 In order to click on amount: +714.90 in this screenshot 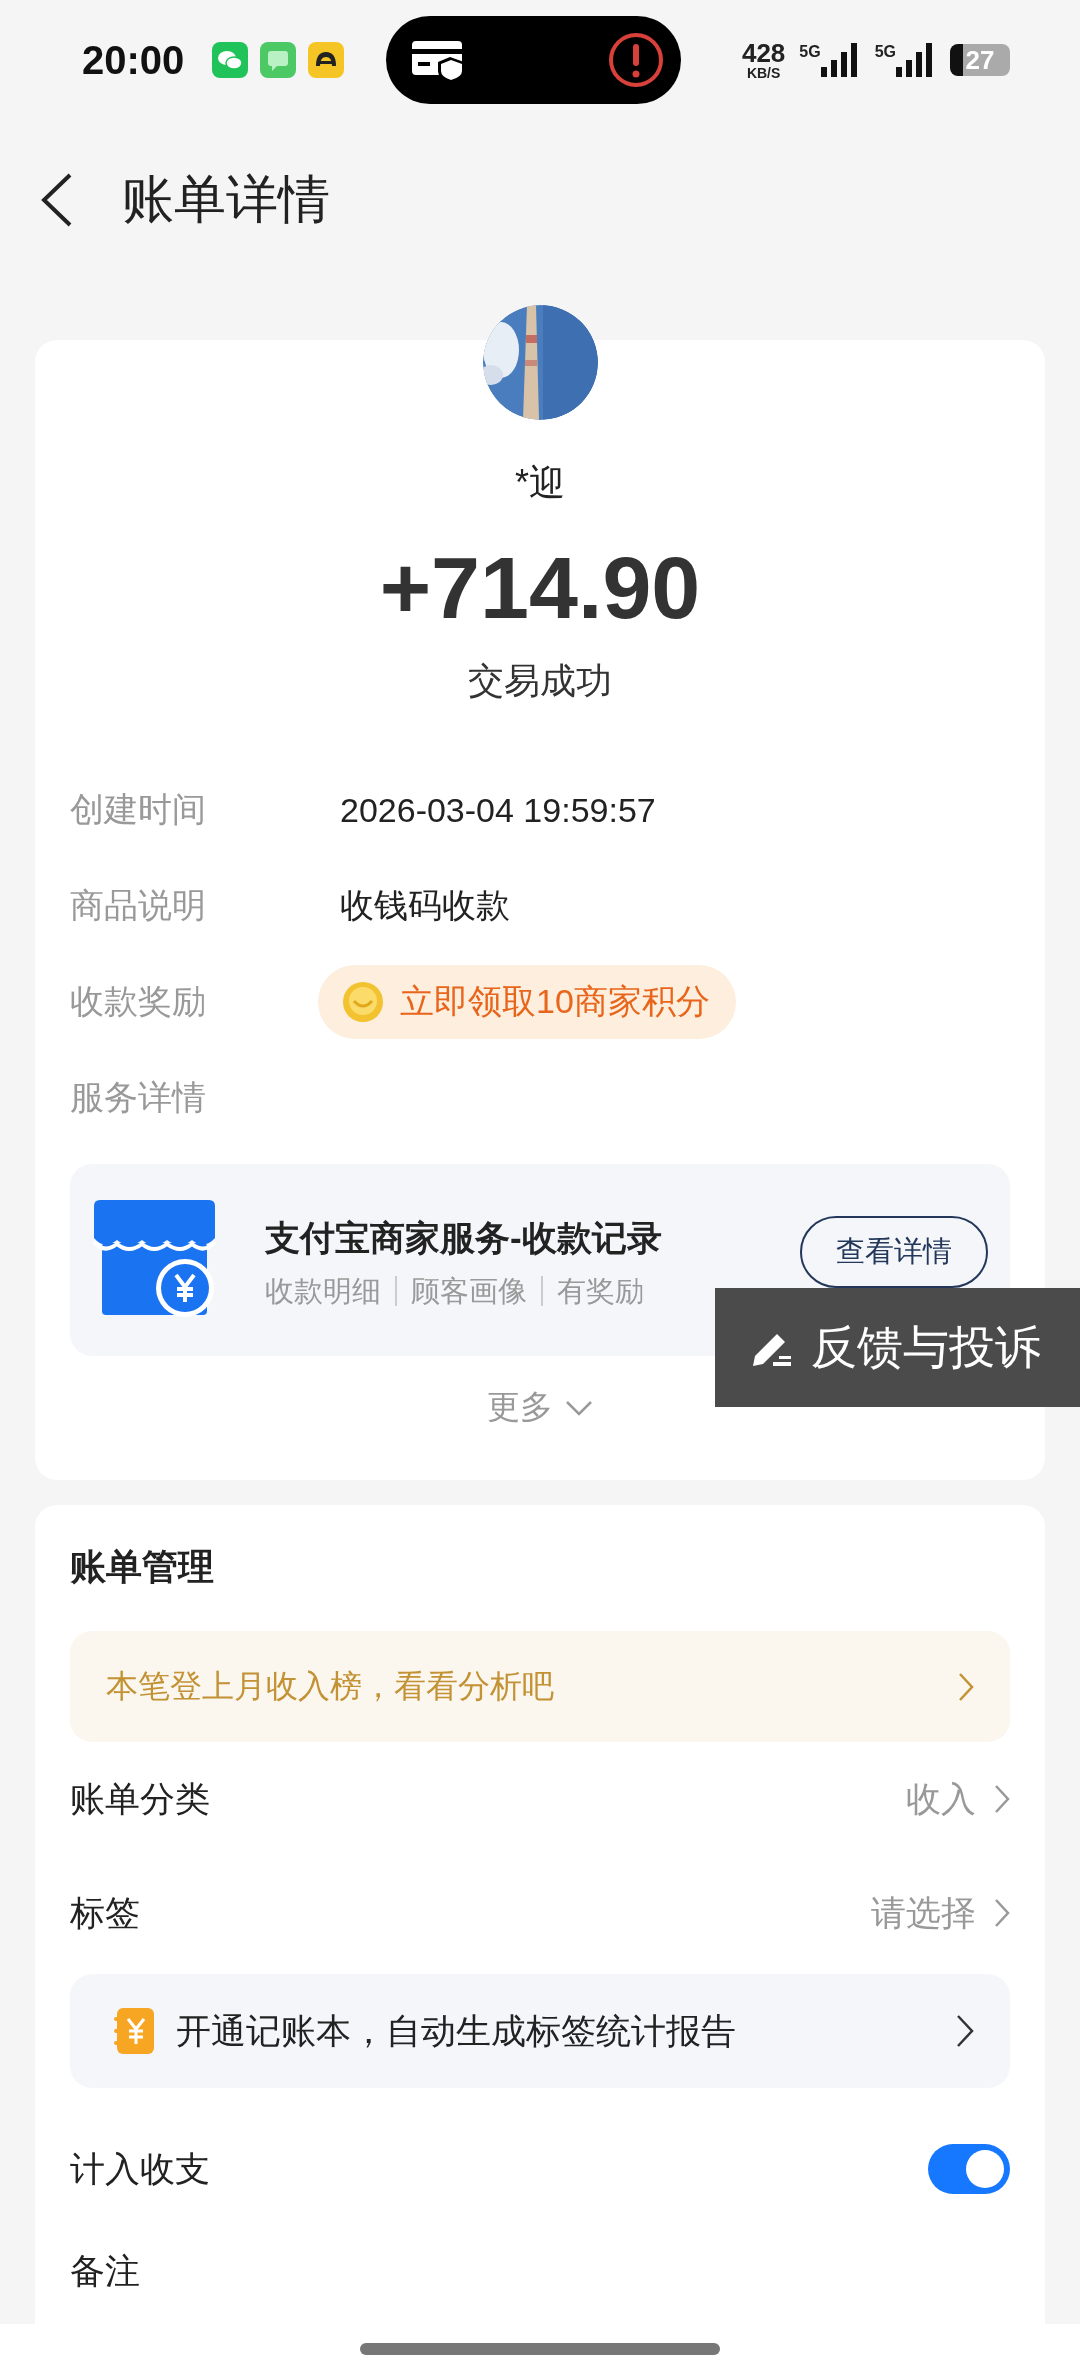, I will do `click(540, 588)`.